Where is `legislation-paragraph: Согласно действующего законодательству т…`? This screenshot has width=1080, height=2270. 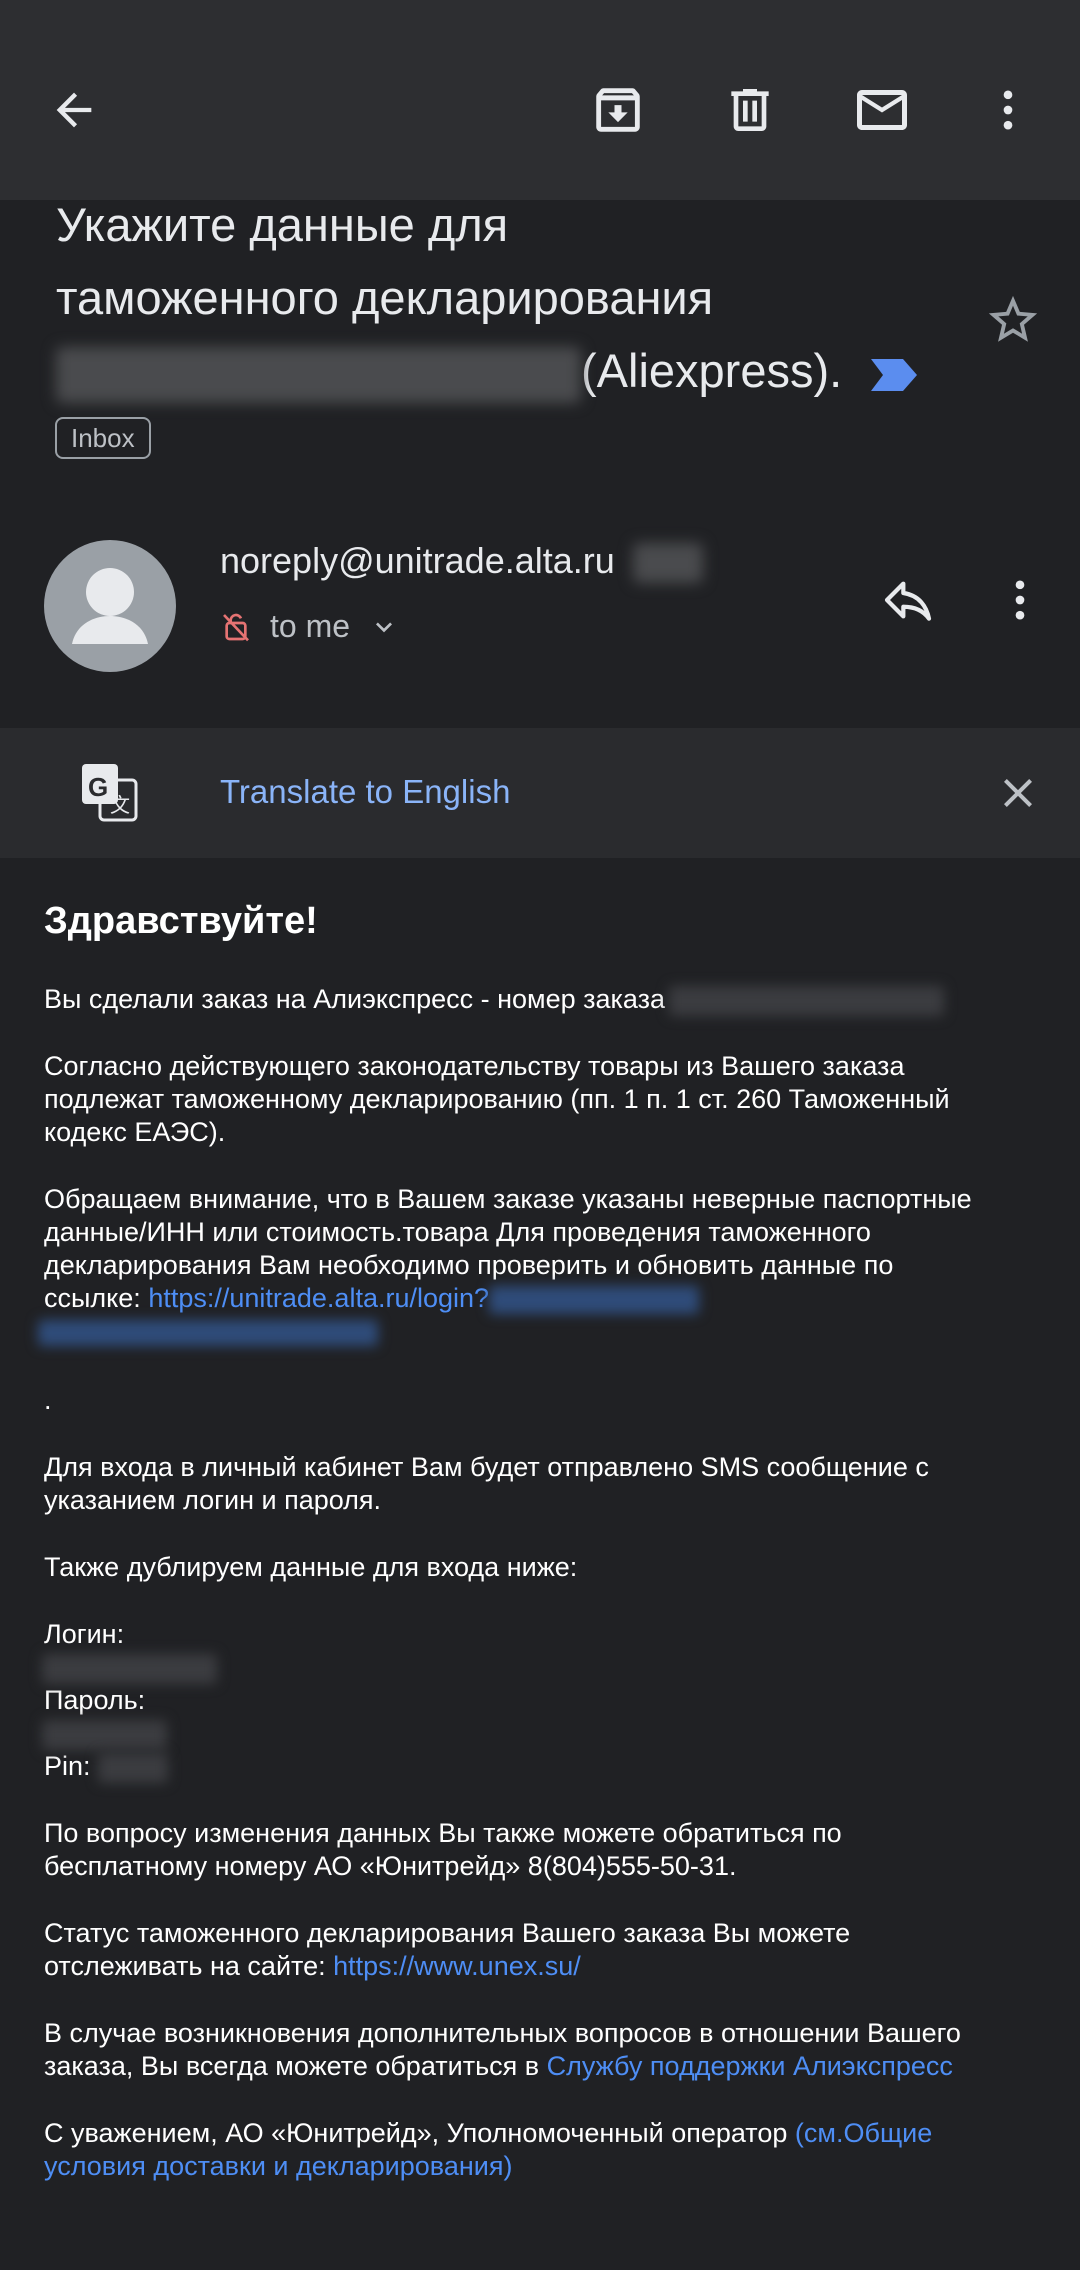
legislation-paragraph: Согласно действующего законодательству т… is located at coordinates (544, 1099).